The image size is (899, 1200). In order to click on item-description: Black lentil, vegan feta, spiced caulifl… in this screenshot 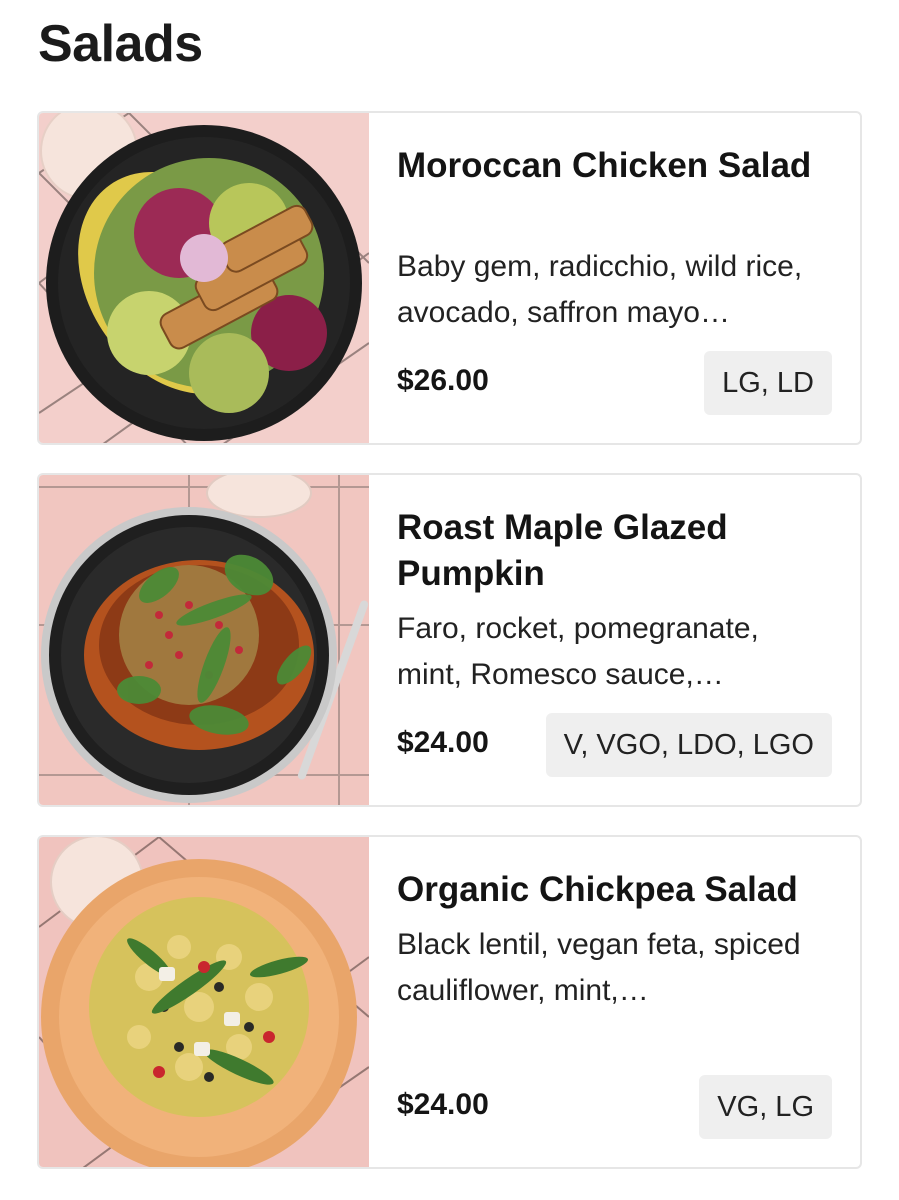, I will do `click(599, 967)`.